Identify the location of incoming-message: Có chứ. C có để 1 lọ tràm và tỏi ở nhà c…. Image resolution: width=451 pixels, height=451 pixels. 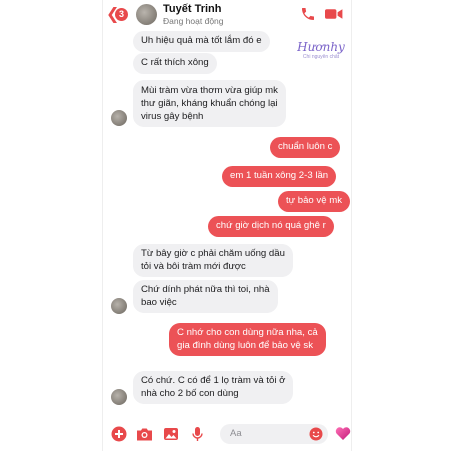
(213, 387).